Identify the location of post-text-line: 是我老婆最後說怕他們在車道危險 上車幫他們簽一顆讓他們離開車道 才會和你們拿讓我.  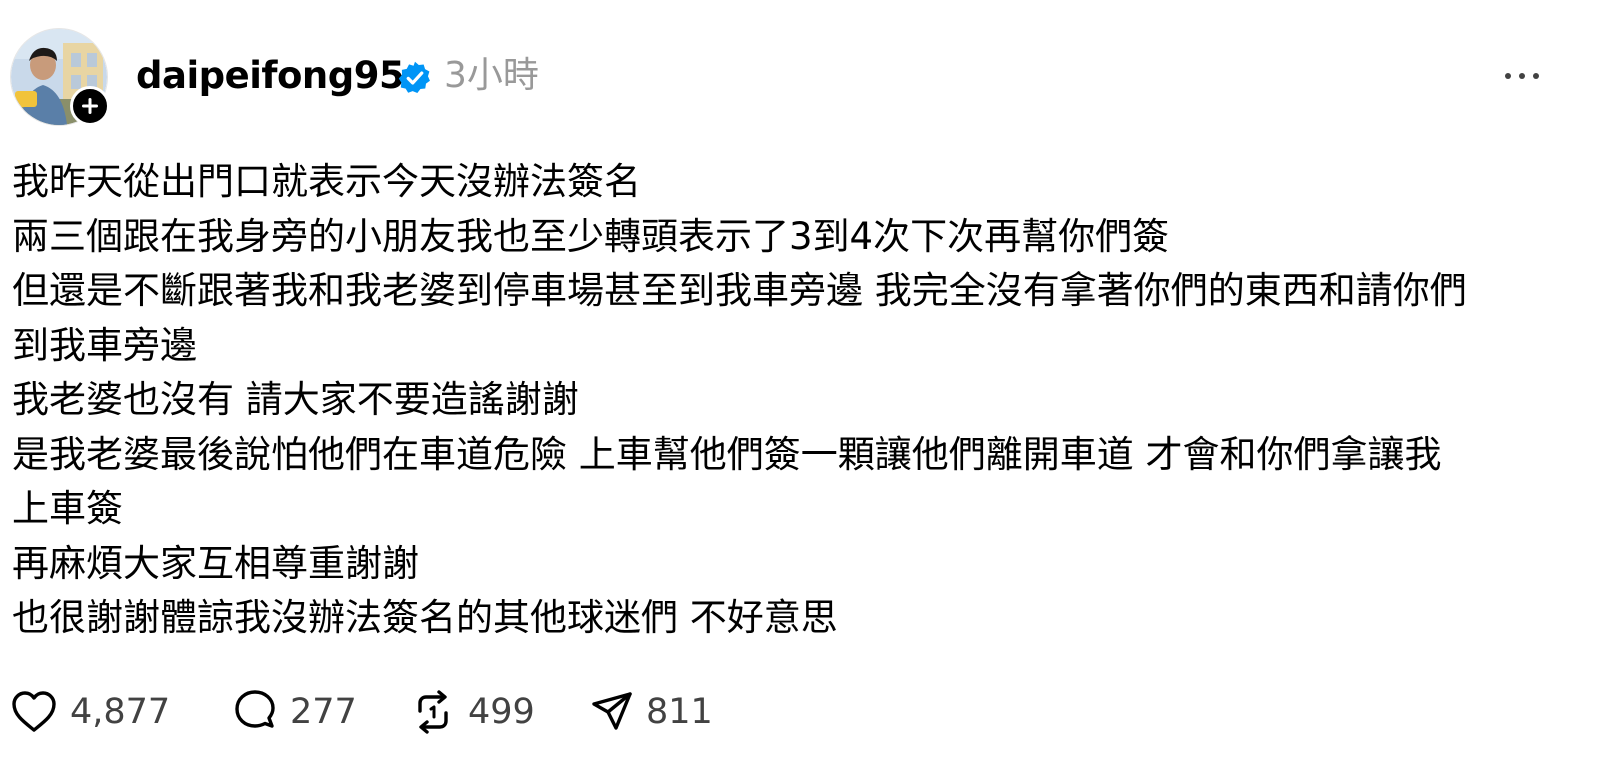
(727, 454).